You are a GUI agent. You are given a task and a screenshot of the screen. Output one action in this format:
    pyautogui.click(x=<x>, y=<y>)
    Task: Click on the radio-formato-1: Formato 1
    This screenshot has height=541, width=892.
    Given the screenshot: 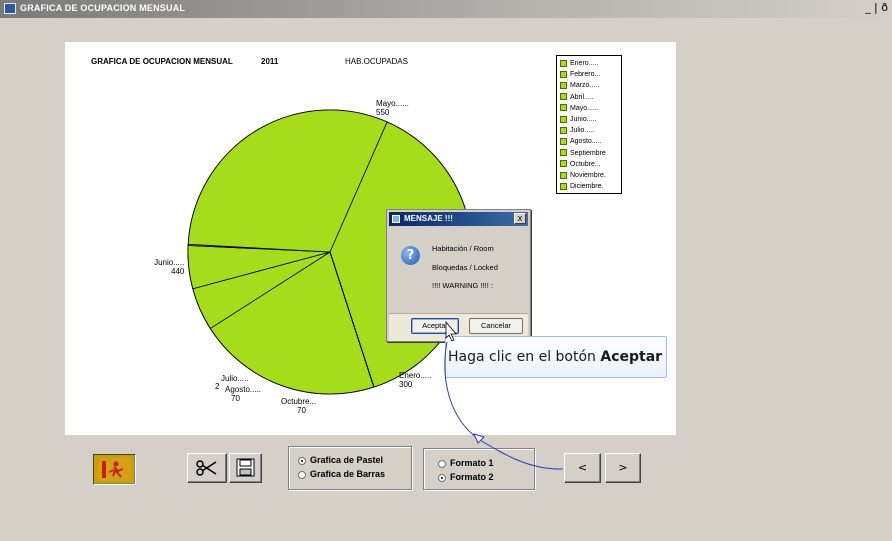 What is the action you would take?
    pyautogui.click(x=466, y=463)
    